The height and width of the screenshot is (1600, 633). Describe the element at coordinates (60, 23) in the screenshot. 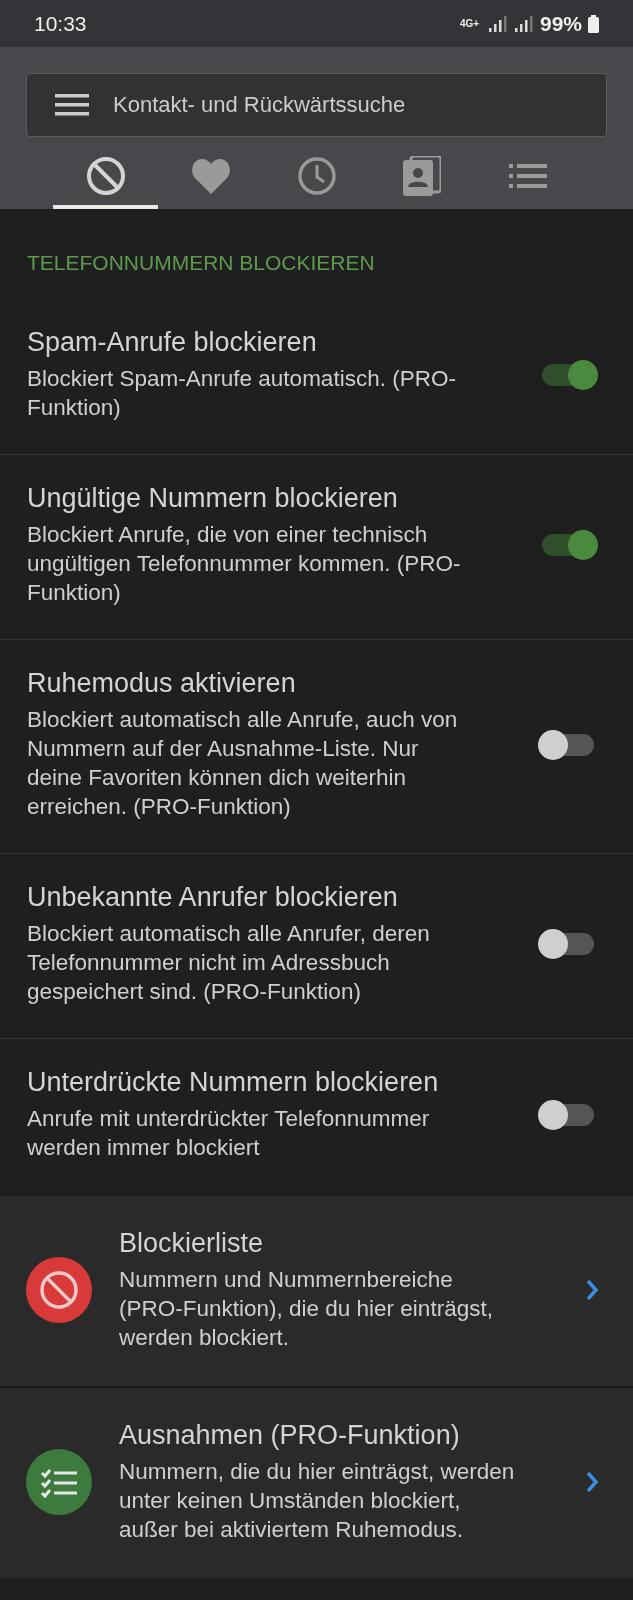

I see `status-time: 10:33` at that location.